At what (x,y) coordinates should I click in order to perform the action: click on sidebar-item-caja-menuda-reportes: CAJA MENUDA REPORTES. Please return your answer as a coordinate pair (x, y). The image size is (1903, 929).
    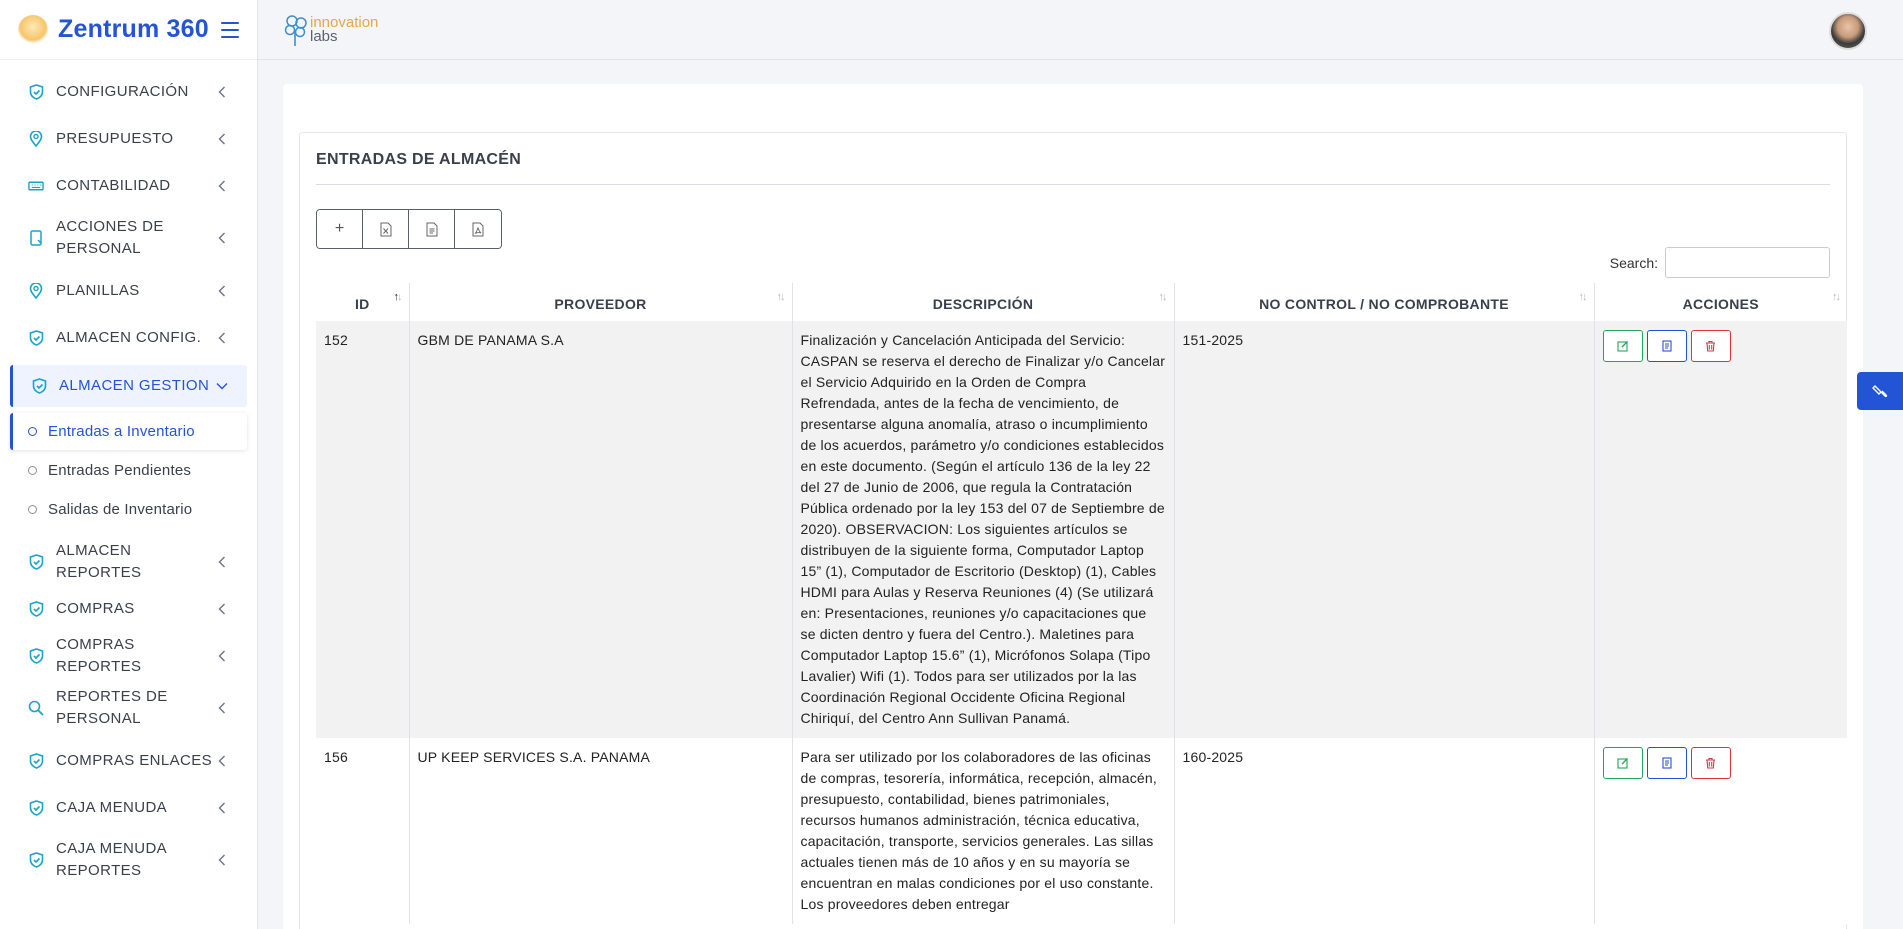
    Looking at the image, I should click on (128, 860).